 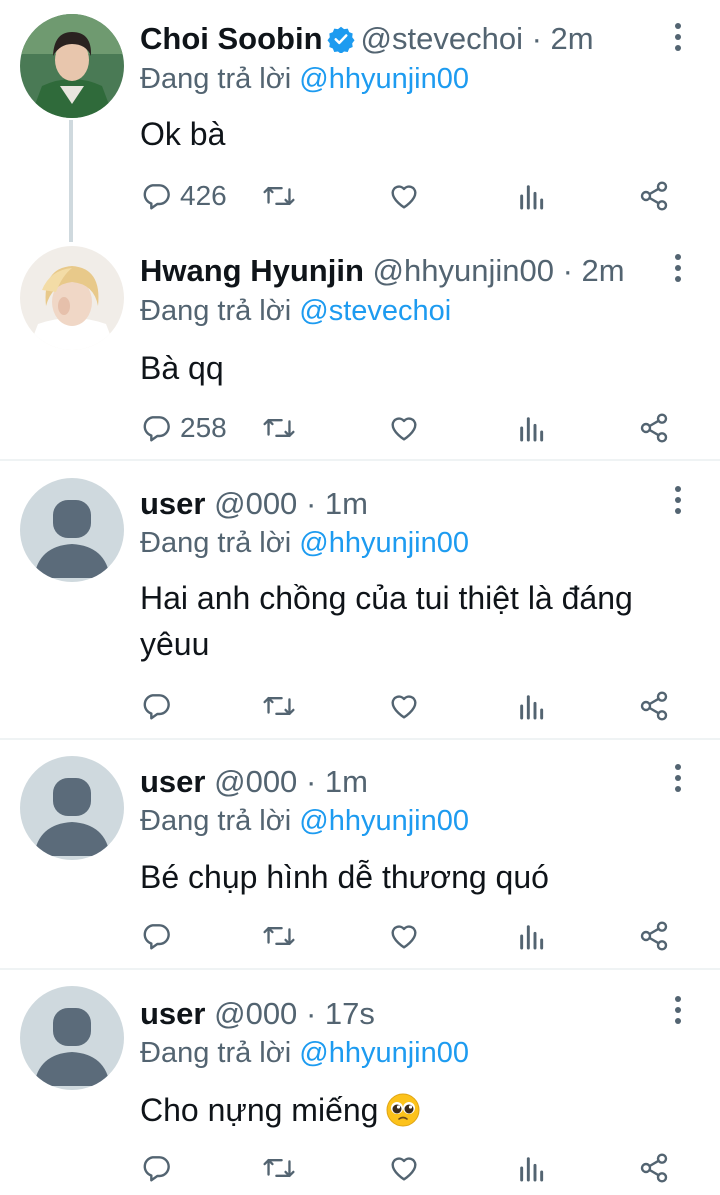 What do you see at coordinates (375, 311) in the screenshot?
I see `reply-mention-link: @stevechoi` at bounding box center [375, 311].